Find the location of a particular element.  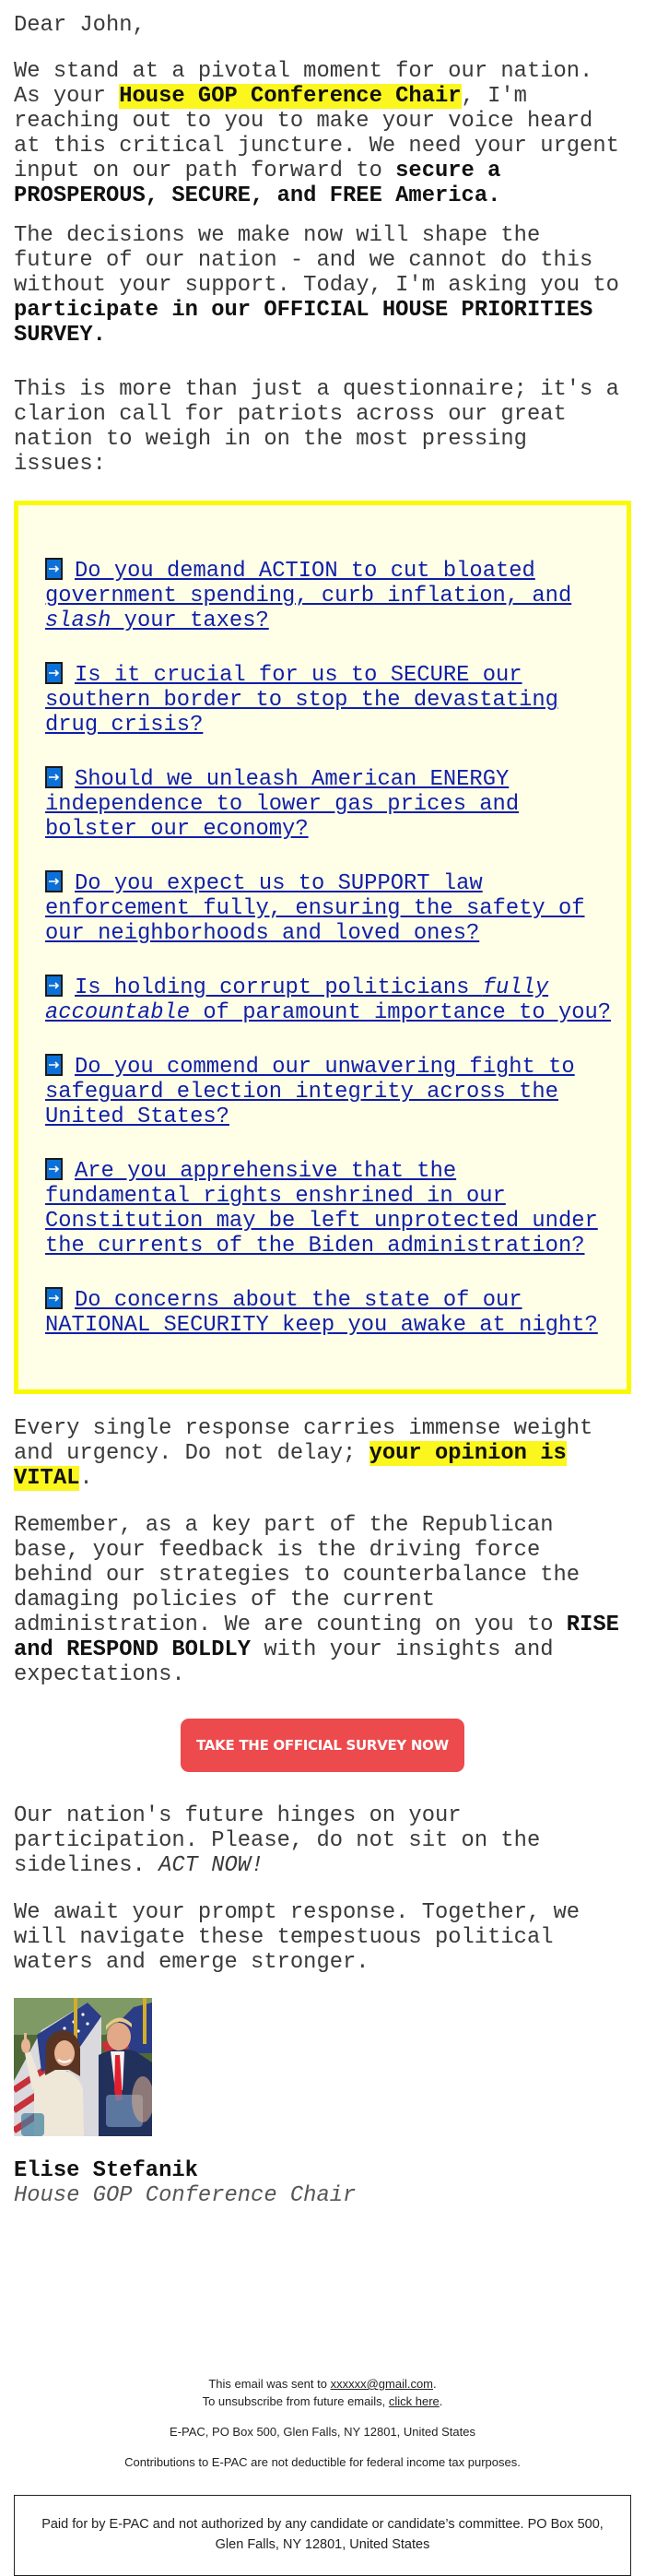

photo-illustration is located at coordinates (83, 2067).